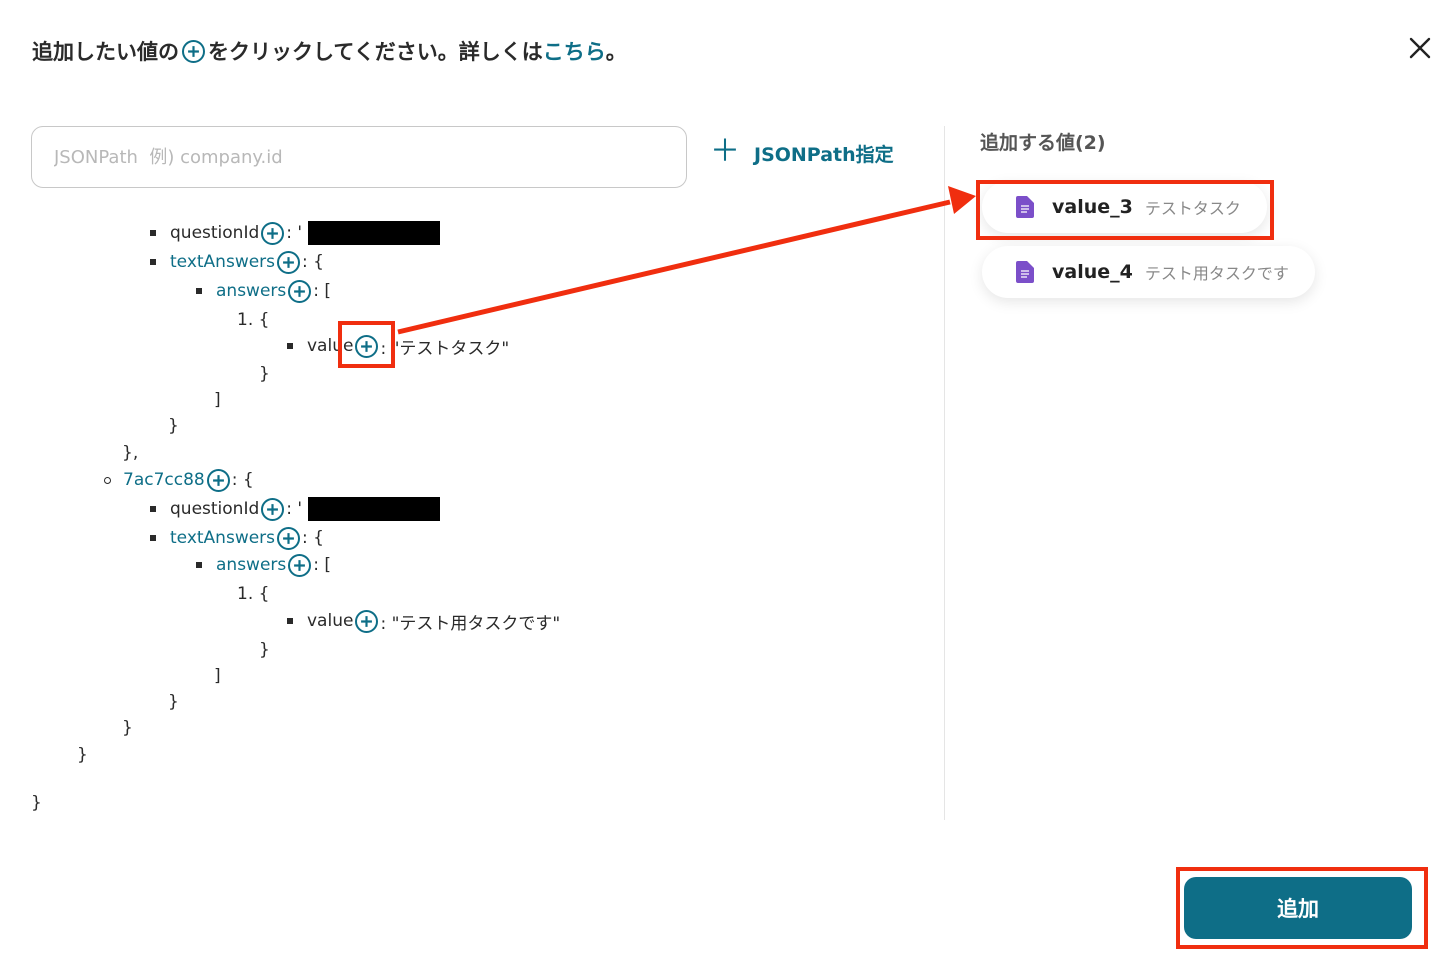  What do you see at coordinates (1092, 272) in the screenshot?
I see `chip-key: value_4` at bounding box center [1092, 272].